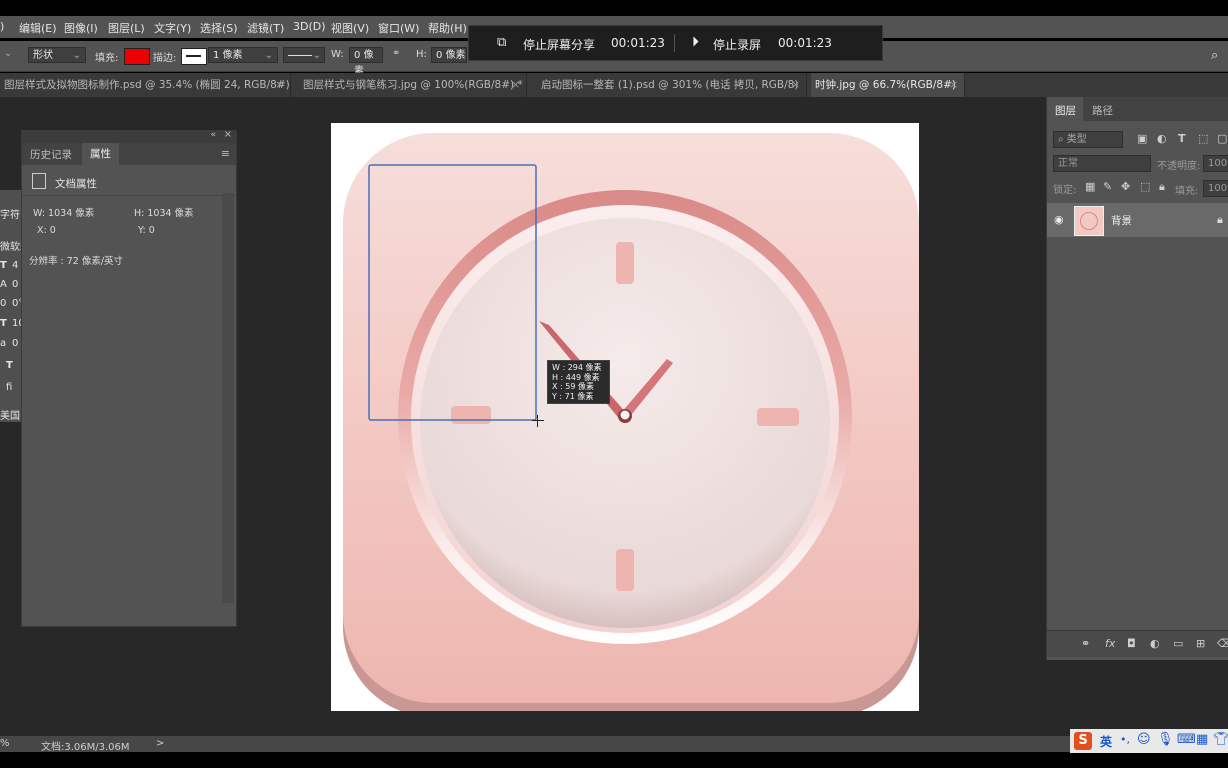 The height and width of the screenshot is (768, 1228). What do you see at coordinates (38, 28) in the screenshot?
I see `menu-item-edit: 编辑(E)` at bounding box center [38, 28].